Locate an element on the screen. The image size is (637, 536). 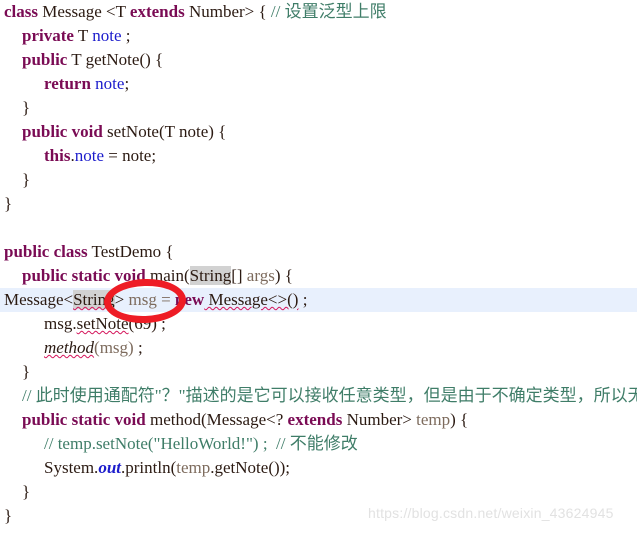
method-signature-method: method(Message<? is located at coordinates (216, 419).